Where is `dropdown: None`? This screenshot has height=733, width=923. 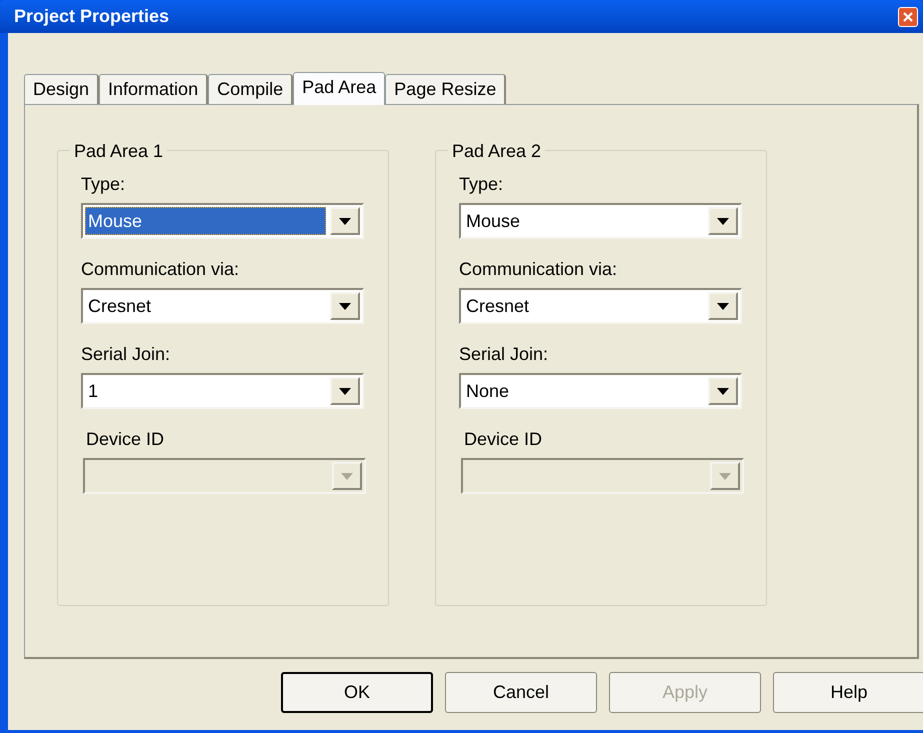 dropdown: None is located at coordinates (600, 391).